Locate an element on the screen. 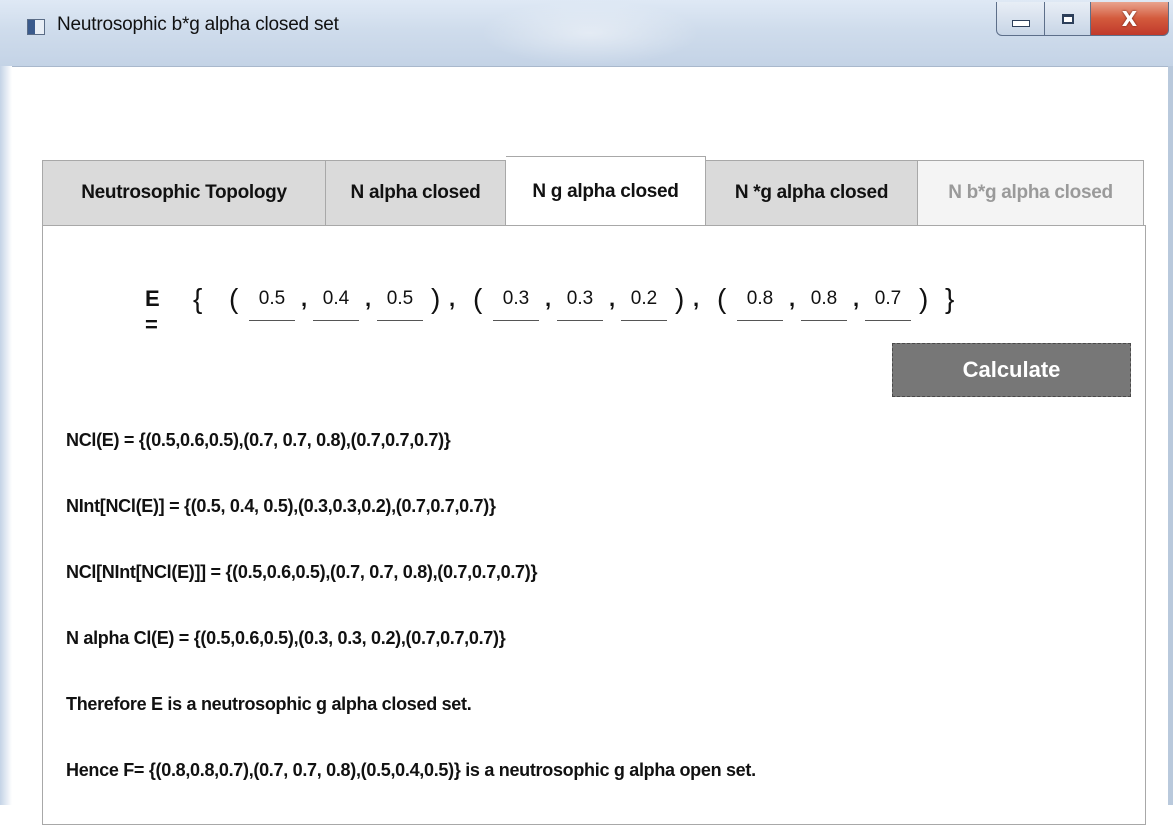 Image resolution: width=1173 pixels, height=825 pixels. maximize-icon is located at coordinates (1067, 18).